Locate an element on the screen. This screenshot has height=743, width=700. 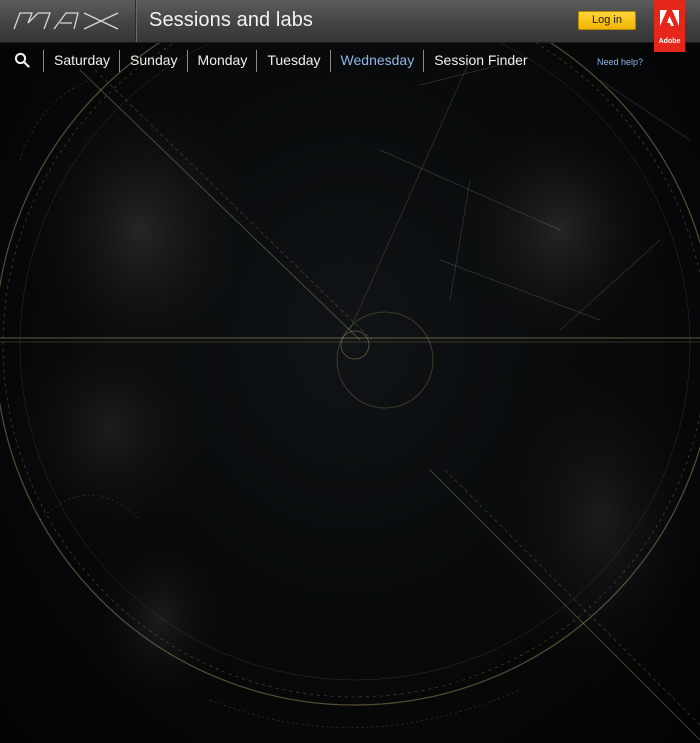
max-logo is located at coordinates (68, 21).